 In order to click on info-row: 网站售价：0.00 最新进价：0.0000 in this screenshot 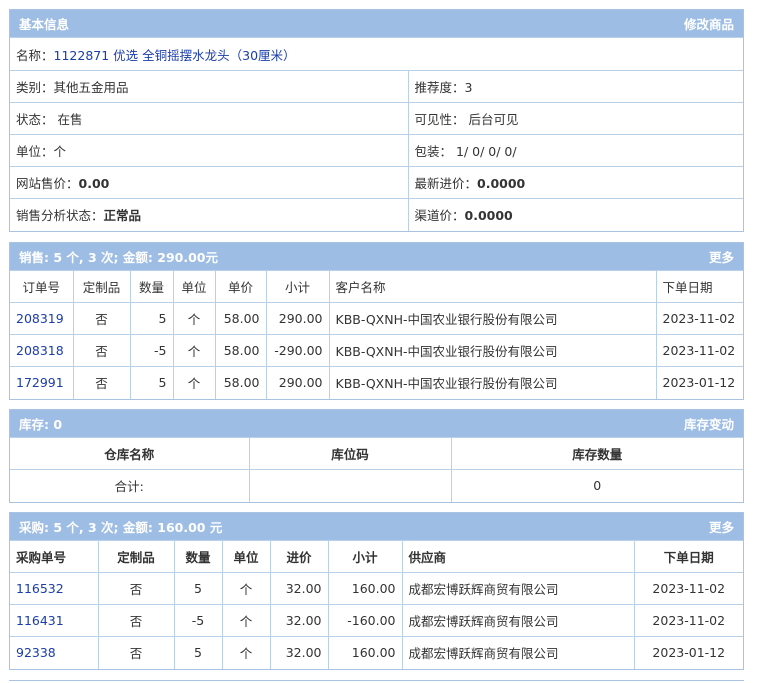, I will do `click(376, 182)`.